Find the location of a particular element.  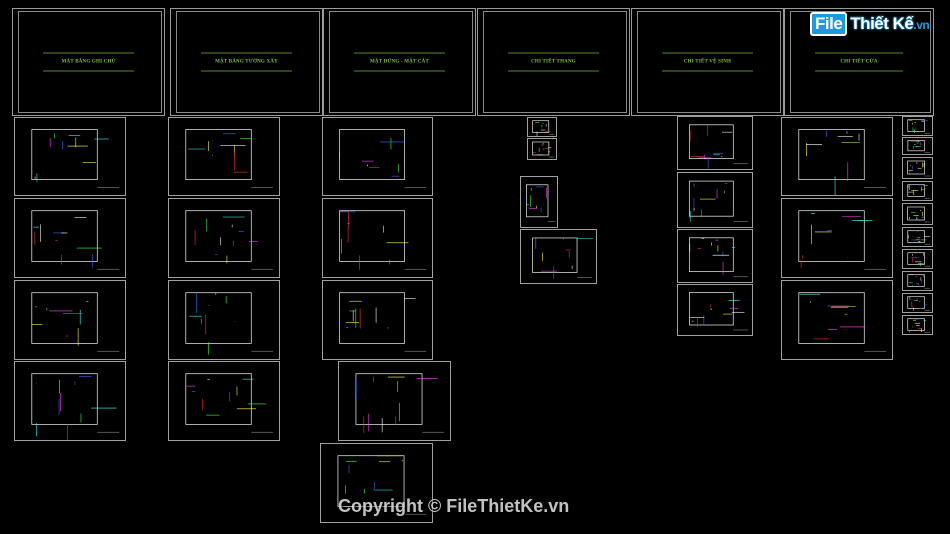

copyright-watermark: Copyright © FileThietKe.vn is located at coordinates (454, 506).